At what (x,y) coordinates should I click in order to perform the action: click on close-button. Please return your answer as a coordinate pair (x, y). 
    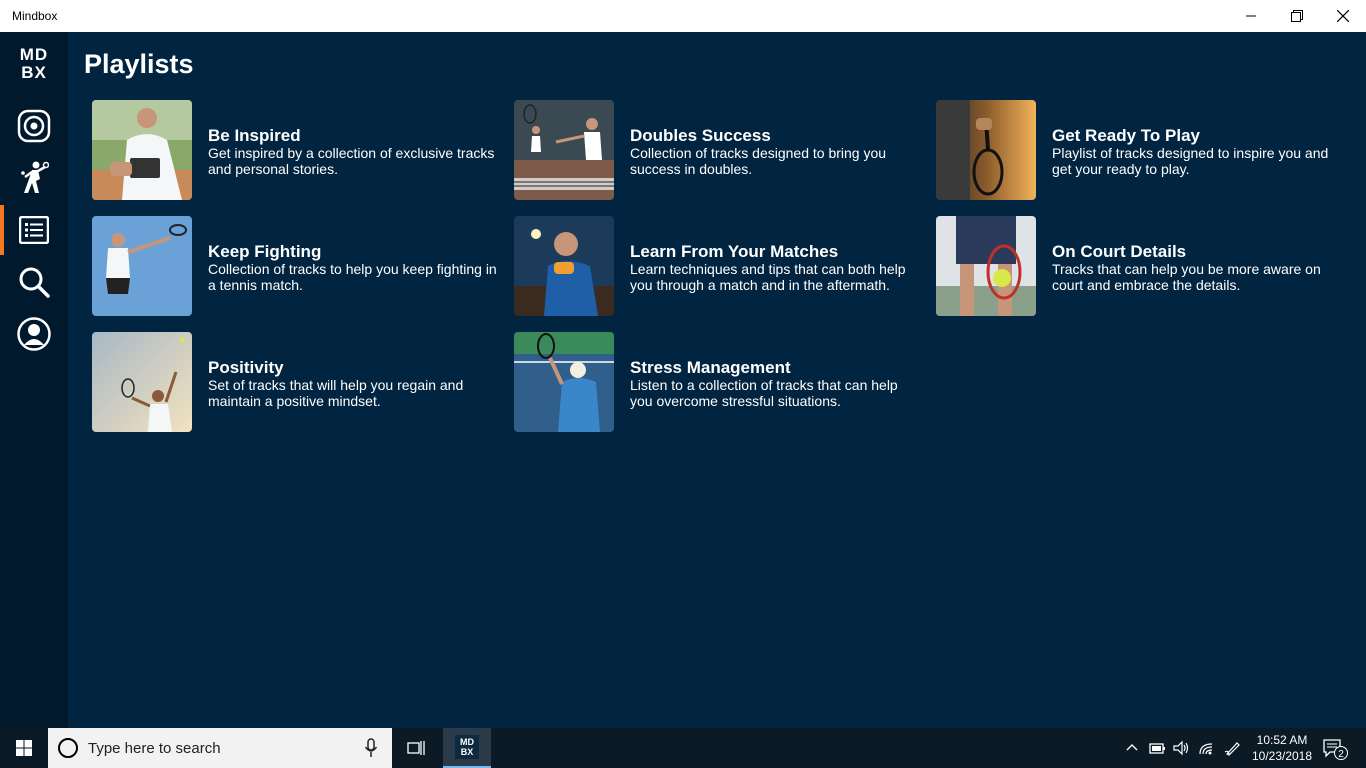
    Looking at the image, I should click on (1343, 16).